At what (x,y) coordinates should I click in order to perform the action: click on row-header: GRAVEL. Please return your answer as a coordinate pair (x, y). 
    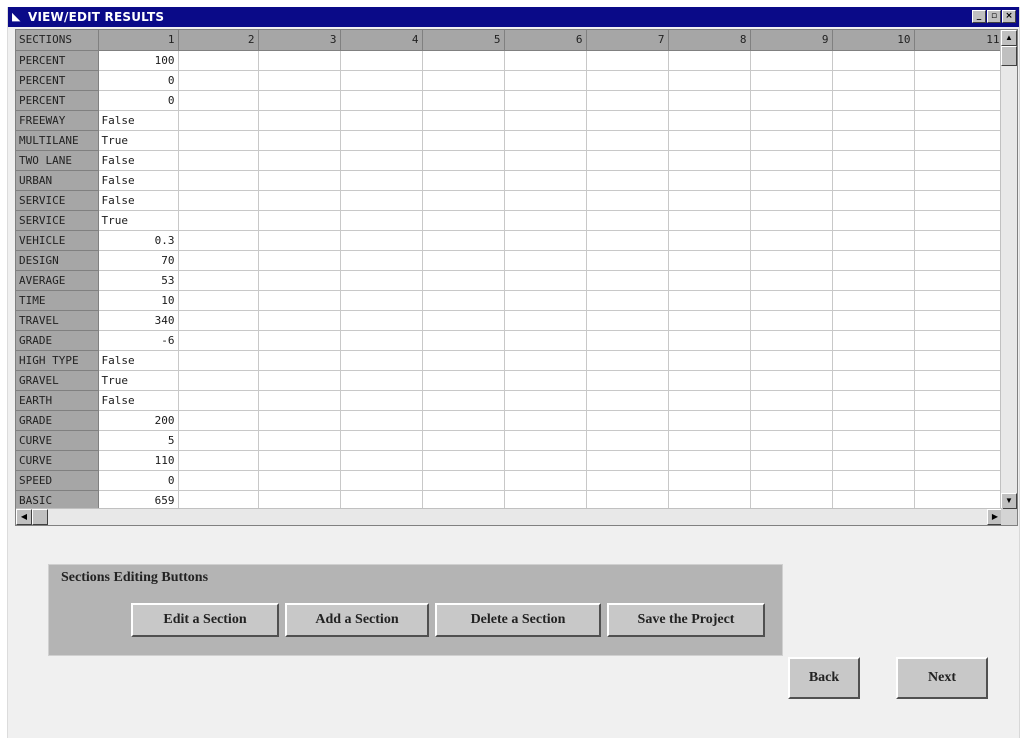
    Looking at the image, I should click on (57, 380).